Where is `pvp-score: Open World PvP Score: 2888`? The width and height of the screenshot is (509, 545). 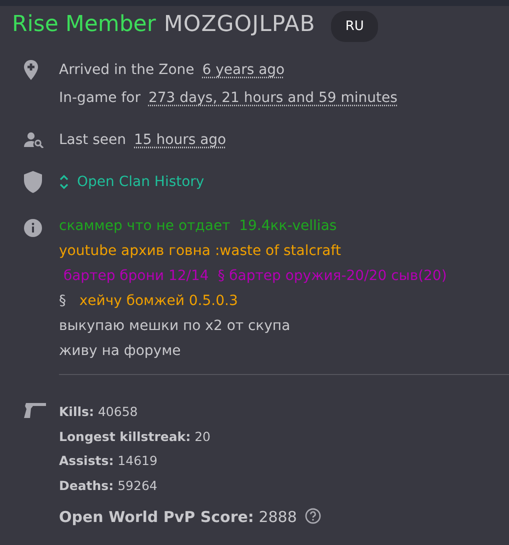 pvp-score: Open World PvP Score: 2888 is located at coordinates (178, 517).